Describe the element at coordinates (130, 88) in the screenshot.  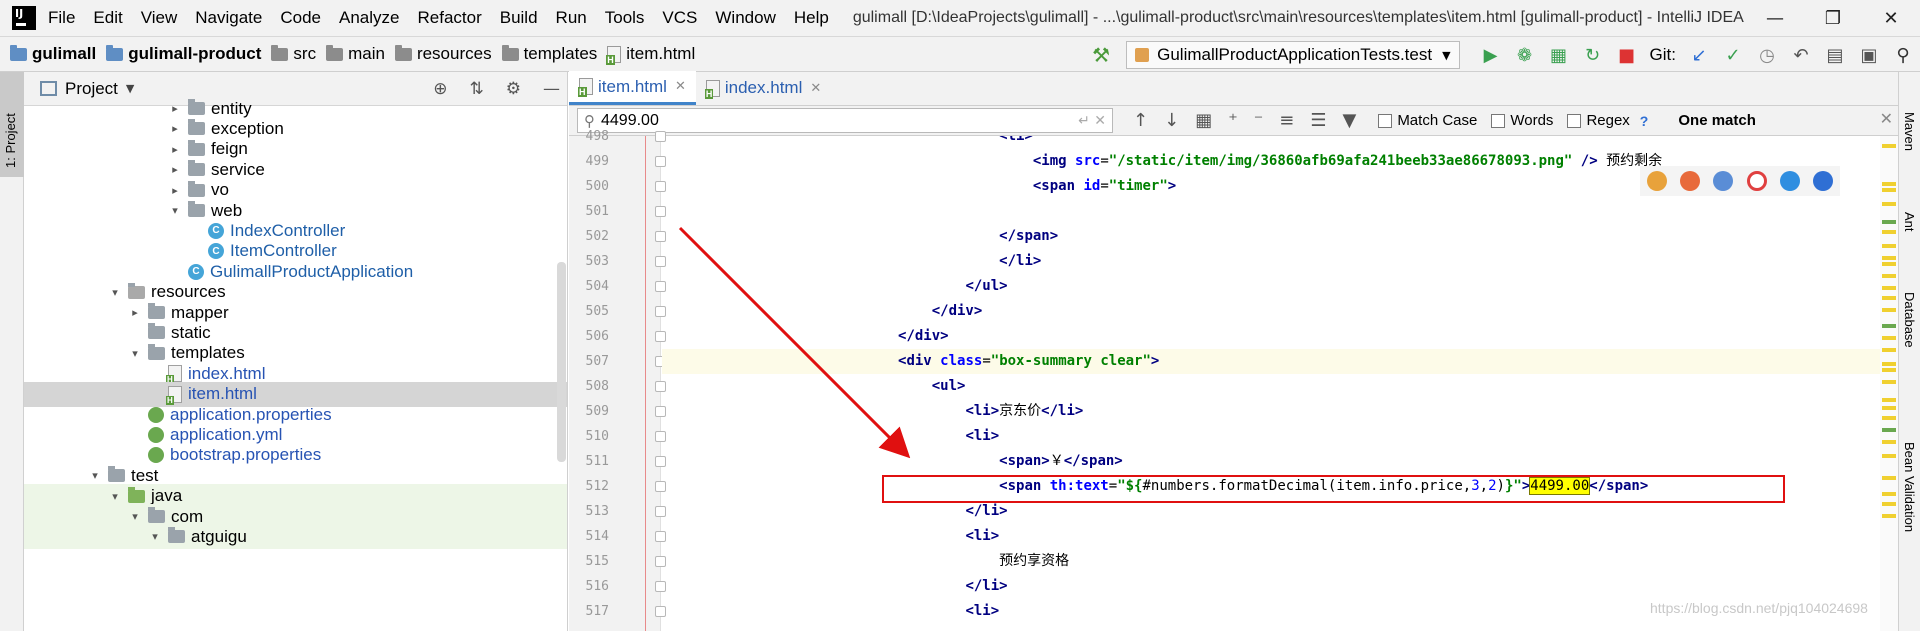
I see `chevron-down-icon: ▼` at that location.